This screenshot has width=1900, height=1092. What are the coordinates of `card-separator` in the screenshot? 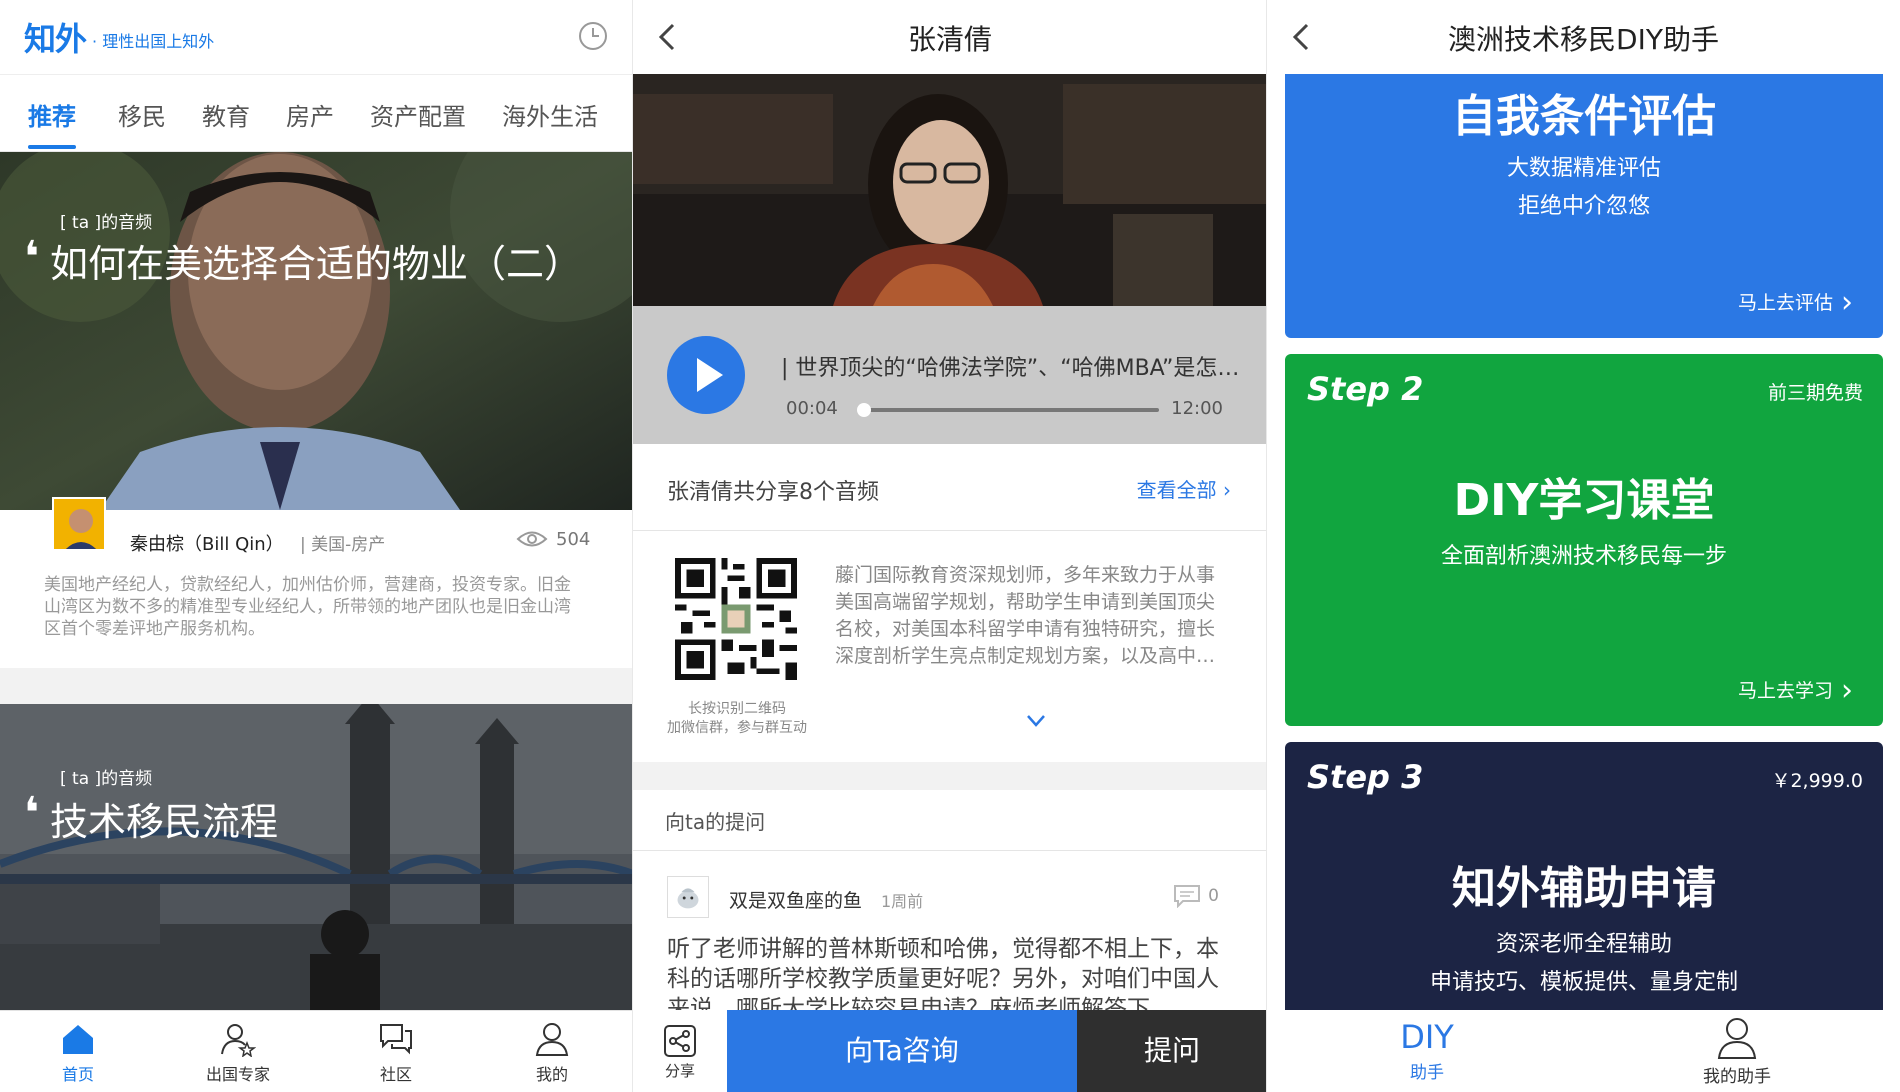 It's located at (316, 686).